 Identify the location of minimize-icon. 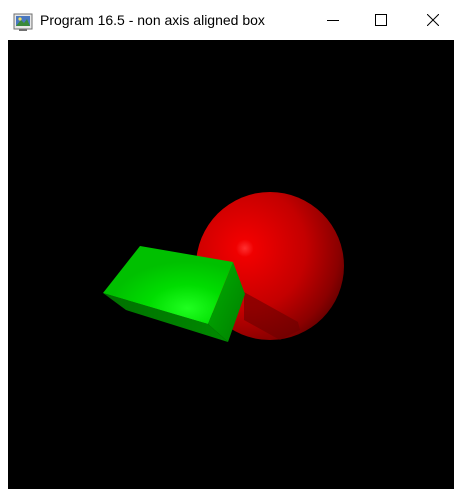
(333, 20).